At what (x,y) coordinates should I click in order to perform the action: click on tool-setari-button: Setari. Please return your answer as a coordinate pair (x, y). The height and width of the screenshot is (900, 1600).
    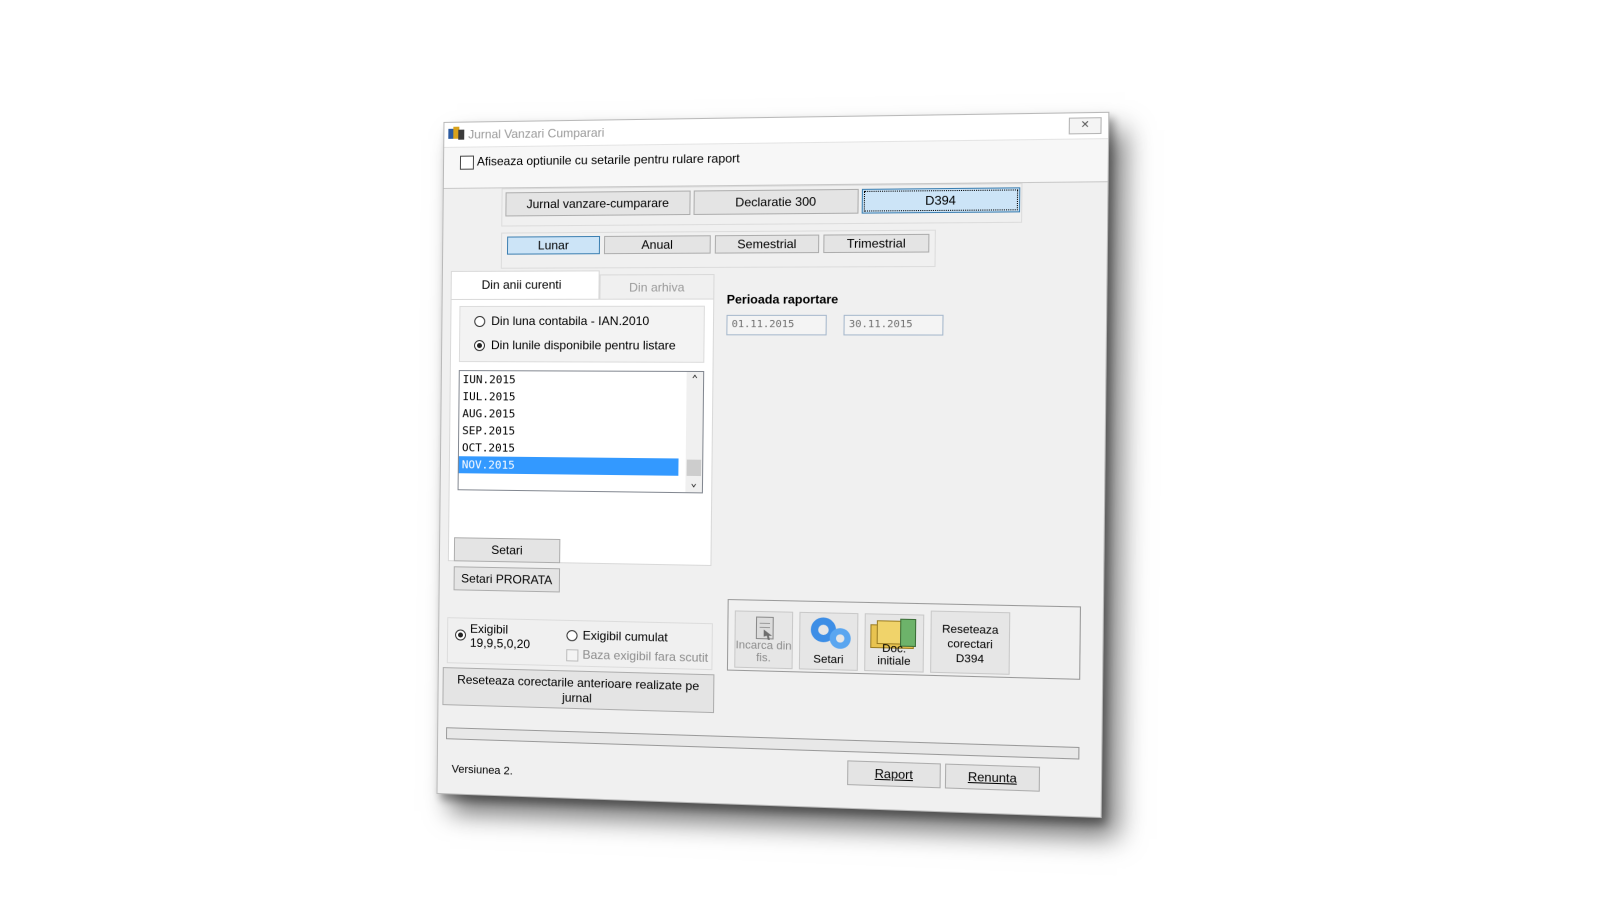
    Looking at the image, I should click on (828, 641).